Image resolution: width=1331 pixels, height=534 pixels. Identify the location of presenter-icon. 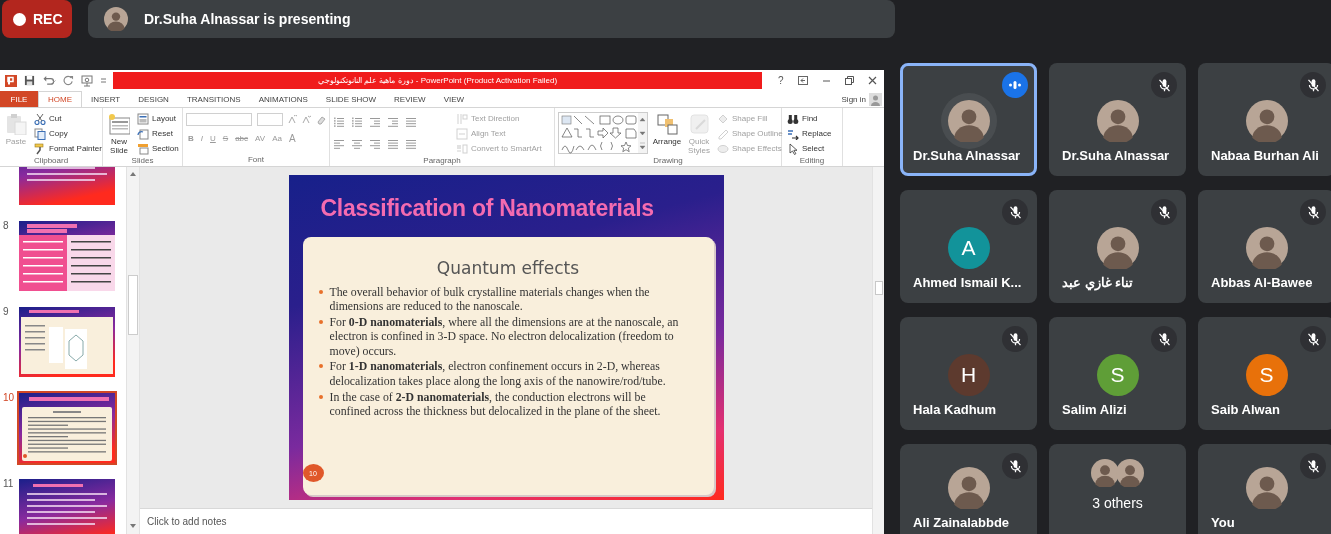
(87, 80).